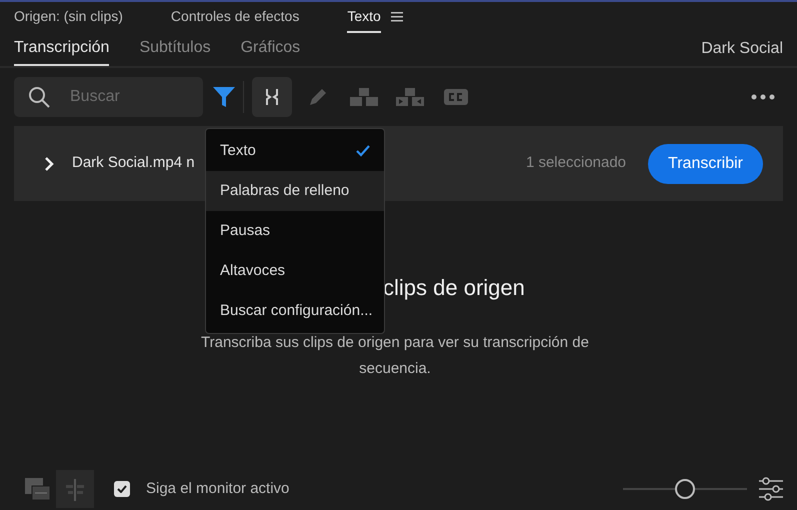 The height and width of the screenshot is (510, 797). I want to click on clip-name: Dark Social.mp4 n, so click(133, 163).